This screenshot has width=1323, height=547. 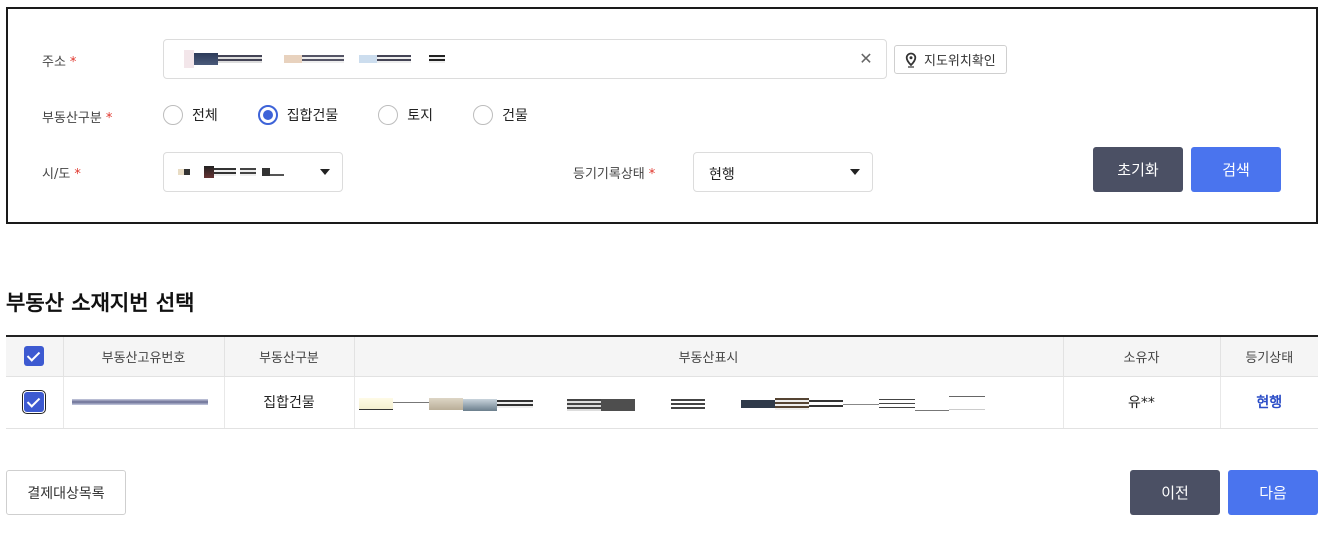 I want to click on region-select, so click(x=253, y=172).